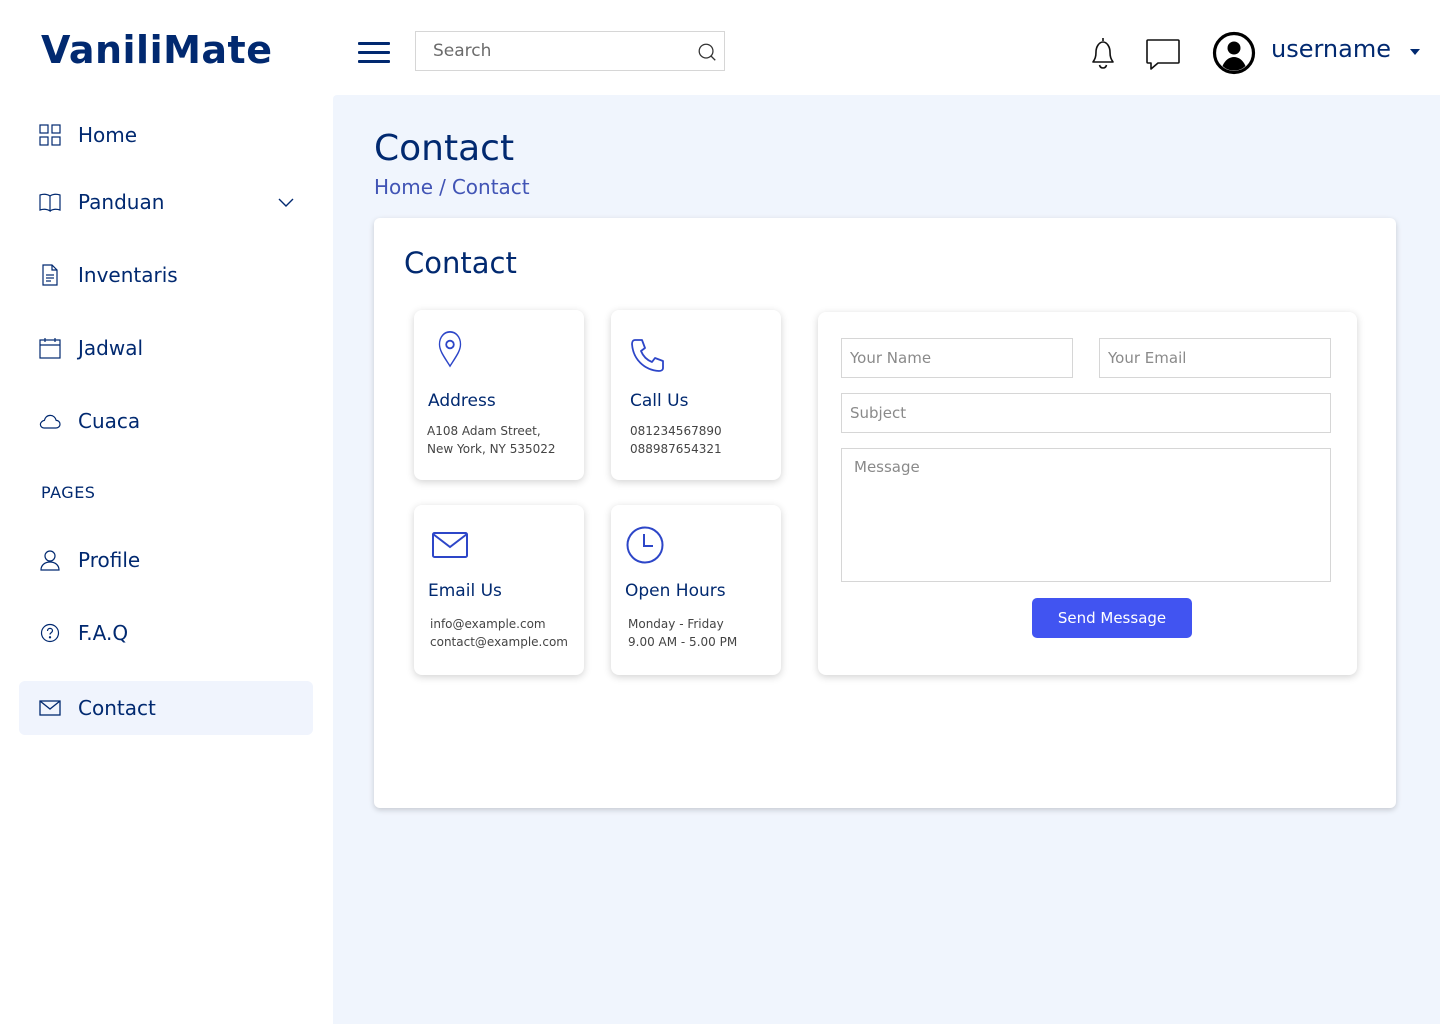 The width and height of the screenshot is (1440, 1024). Describe the element at coordinates (462, 401) in the screenshot. I see `address-title: Address` at that location.